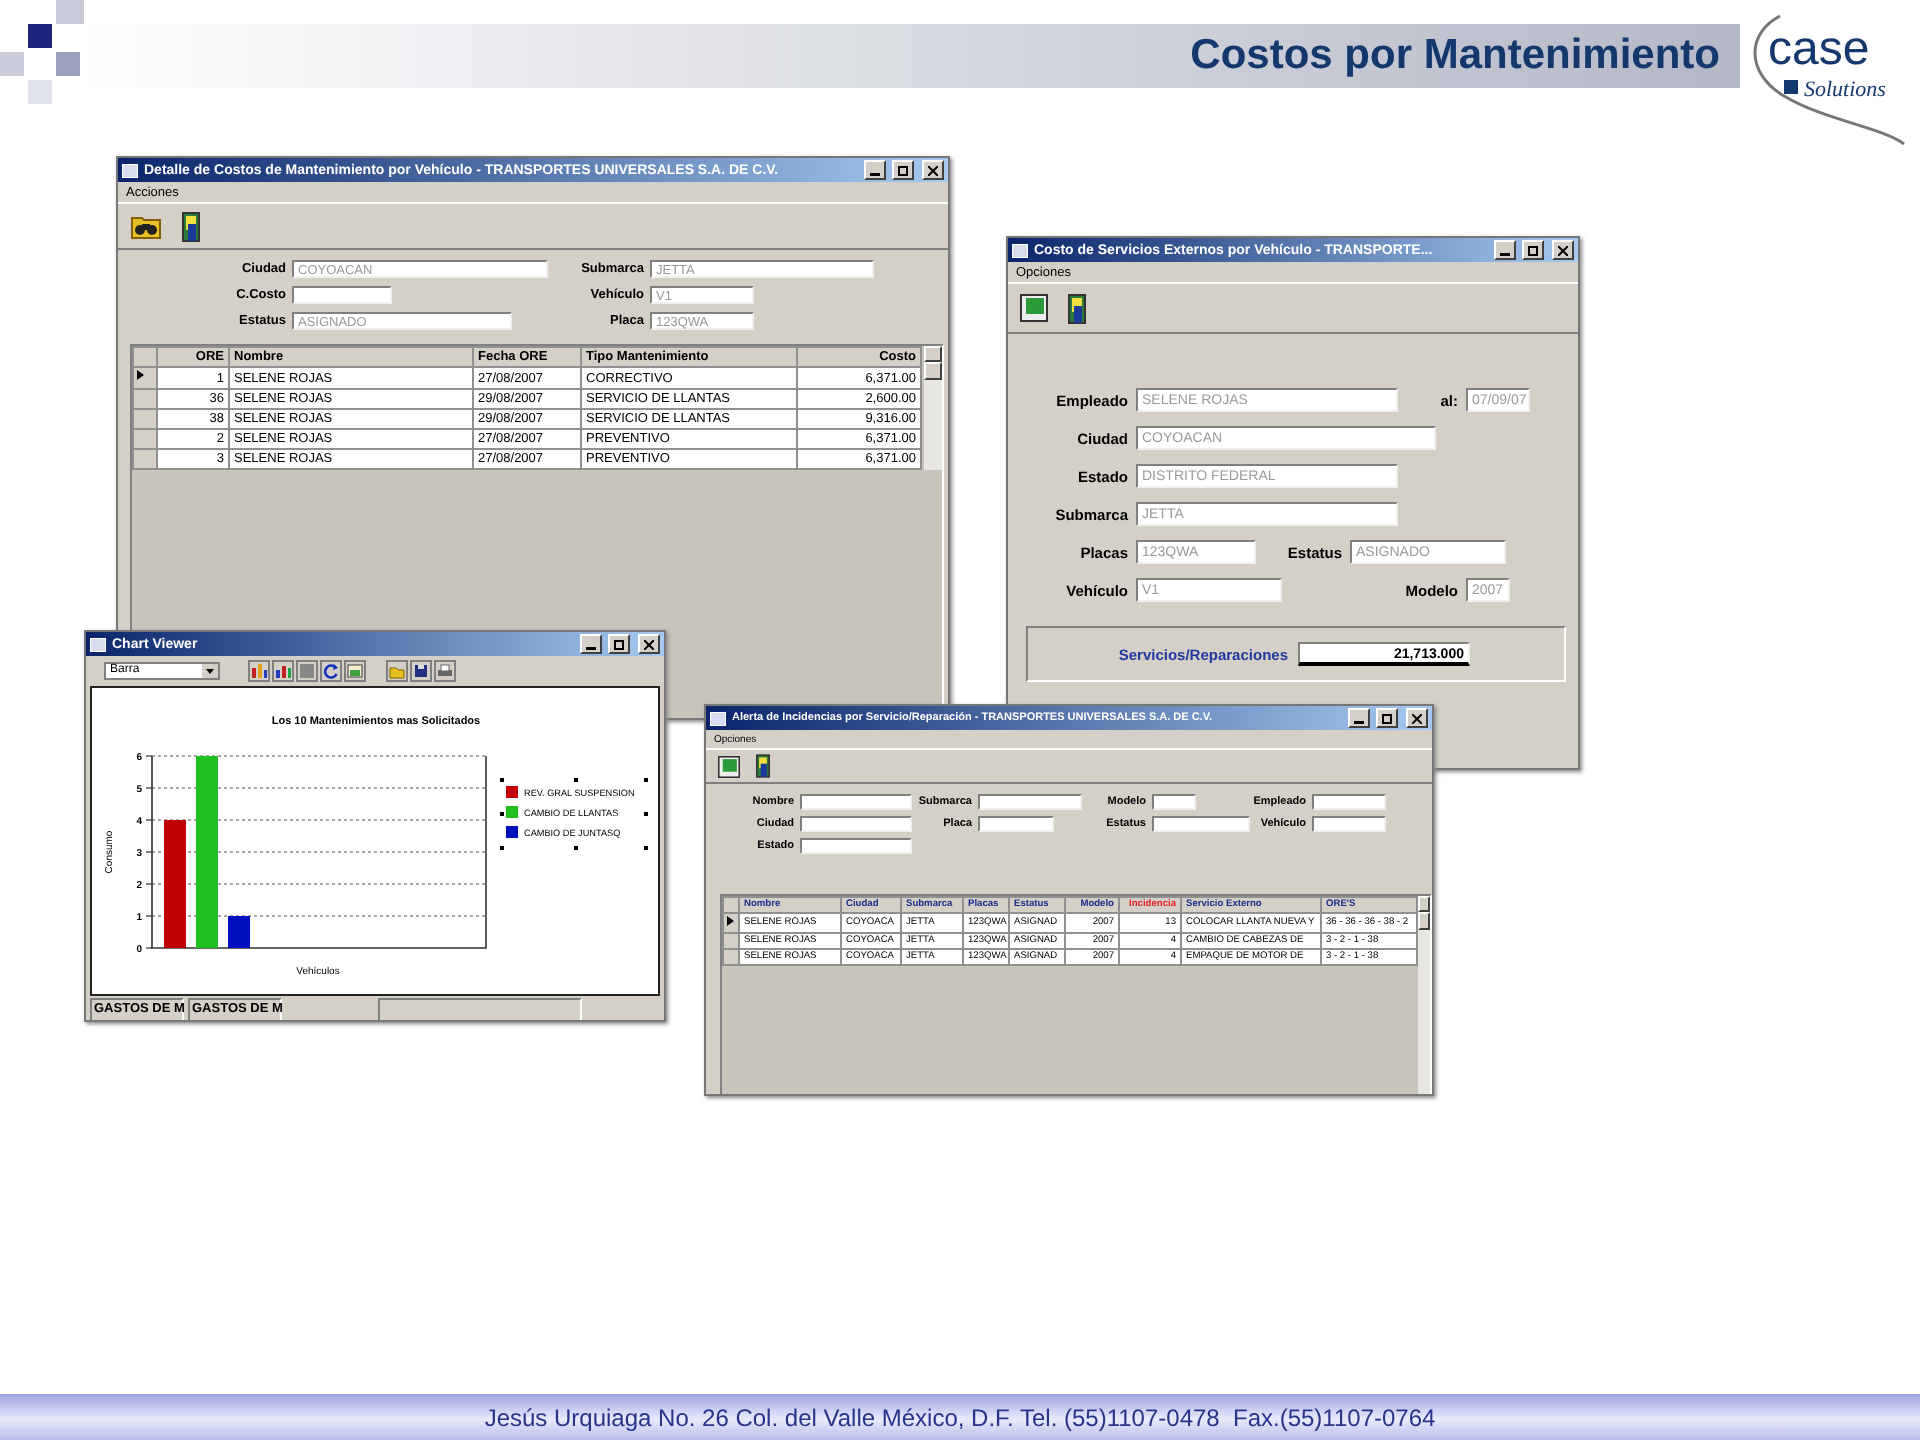  I want to click on save-icon, so click(421, 670).